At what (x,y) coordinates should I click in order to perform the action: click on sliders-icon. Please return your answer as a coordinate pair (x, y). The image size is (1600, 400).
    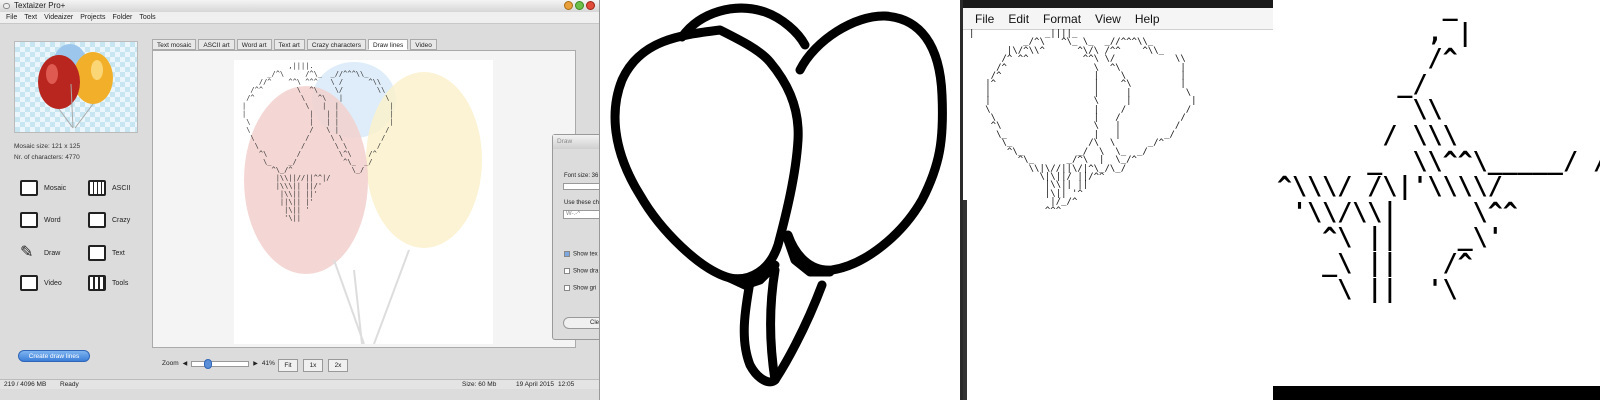
    Looking at the image, I should click on (97, 283).